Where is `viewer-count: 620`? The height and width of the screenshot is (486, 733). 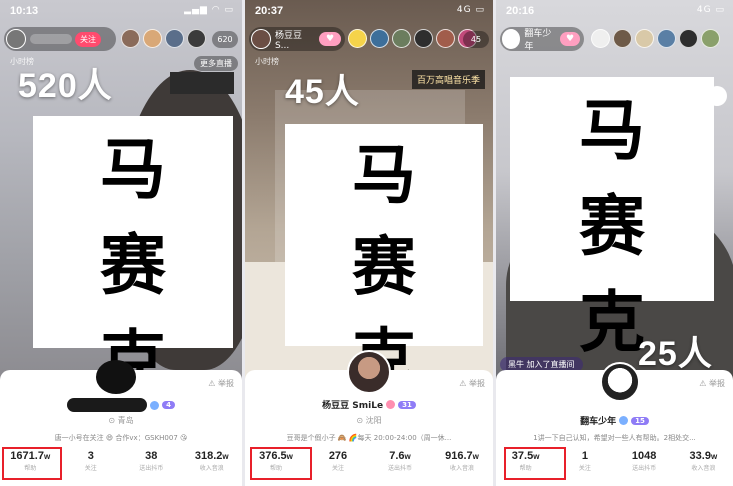
viewer-count: 620 is located at coordinates (225, 39).